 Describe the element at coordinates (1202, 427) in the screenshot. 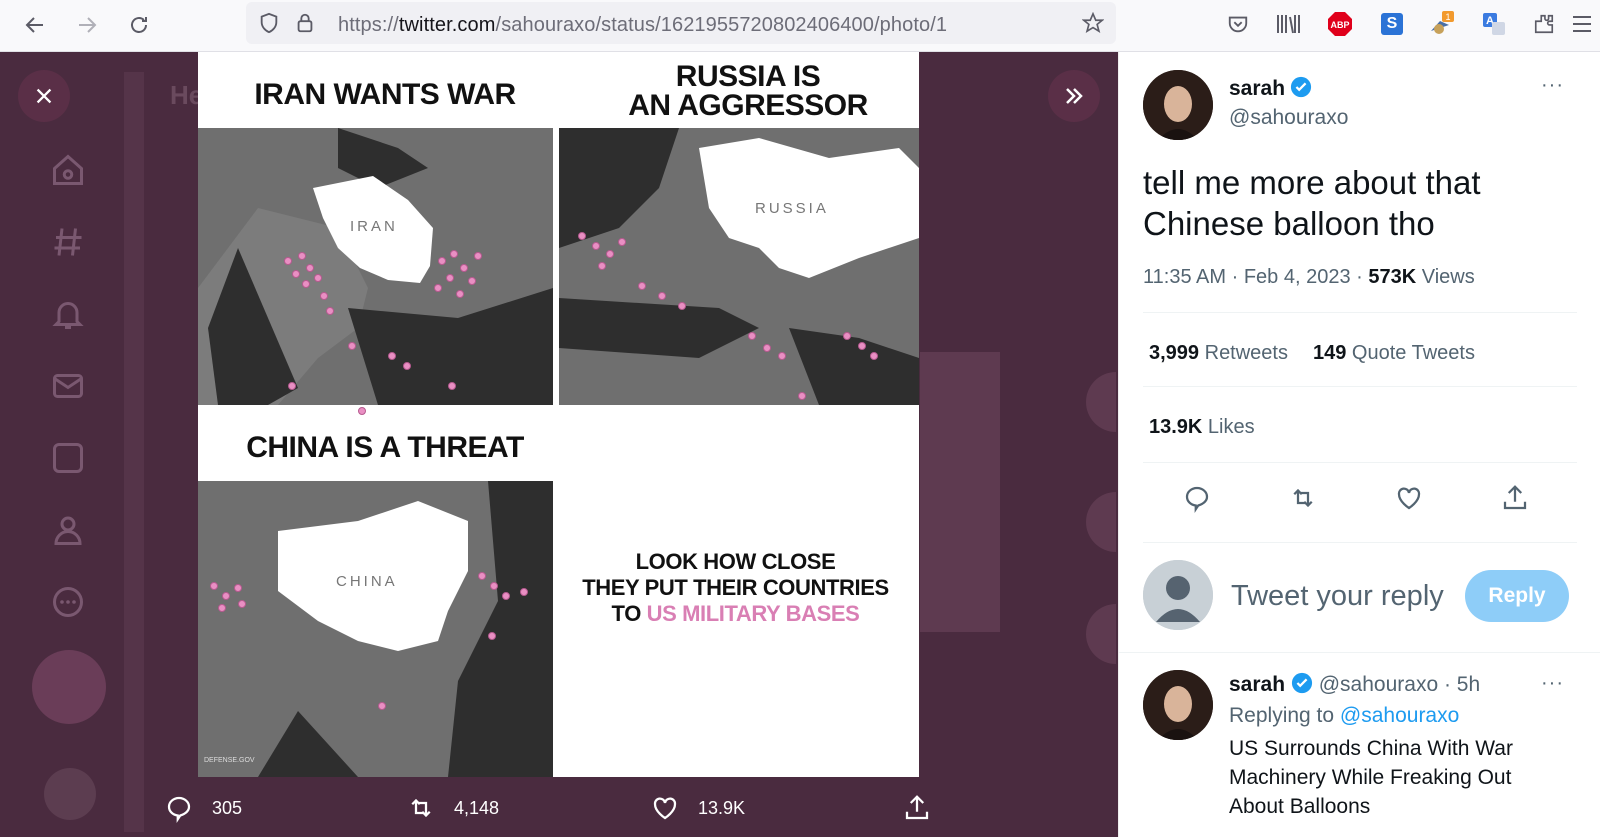

I see `likes-stat: 13.9K Likes` at that location.